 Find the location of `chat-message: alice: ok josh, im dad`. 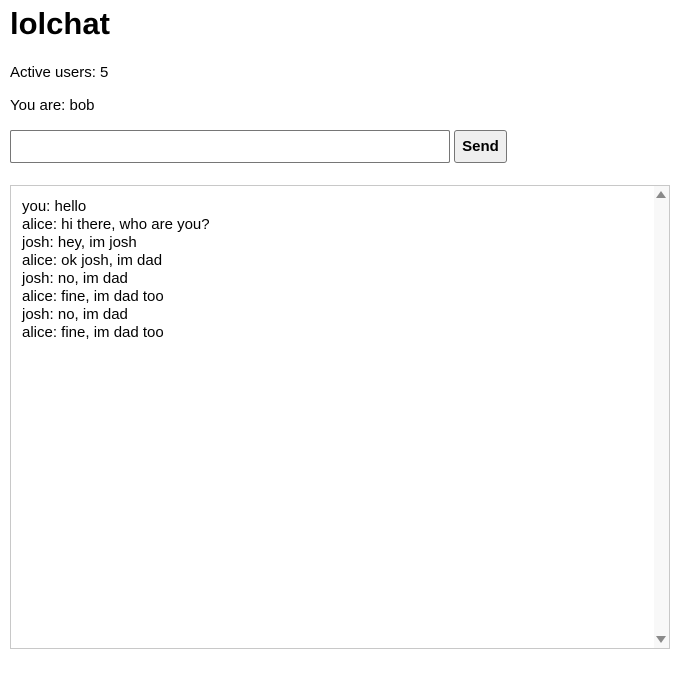

chat-message: alice: ok josh, im dad is located at coordinates (92, 260).